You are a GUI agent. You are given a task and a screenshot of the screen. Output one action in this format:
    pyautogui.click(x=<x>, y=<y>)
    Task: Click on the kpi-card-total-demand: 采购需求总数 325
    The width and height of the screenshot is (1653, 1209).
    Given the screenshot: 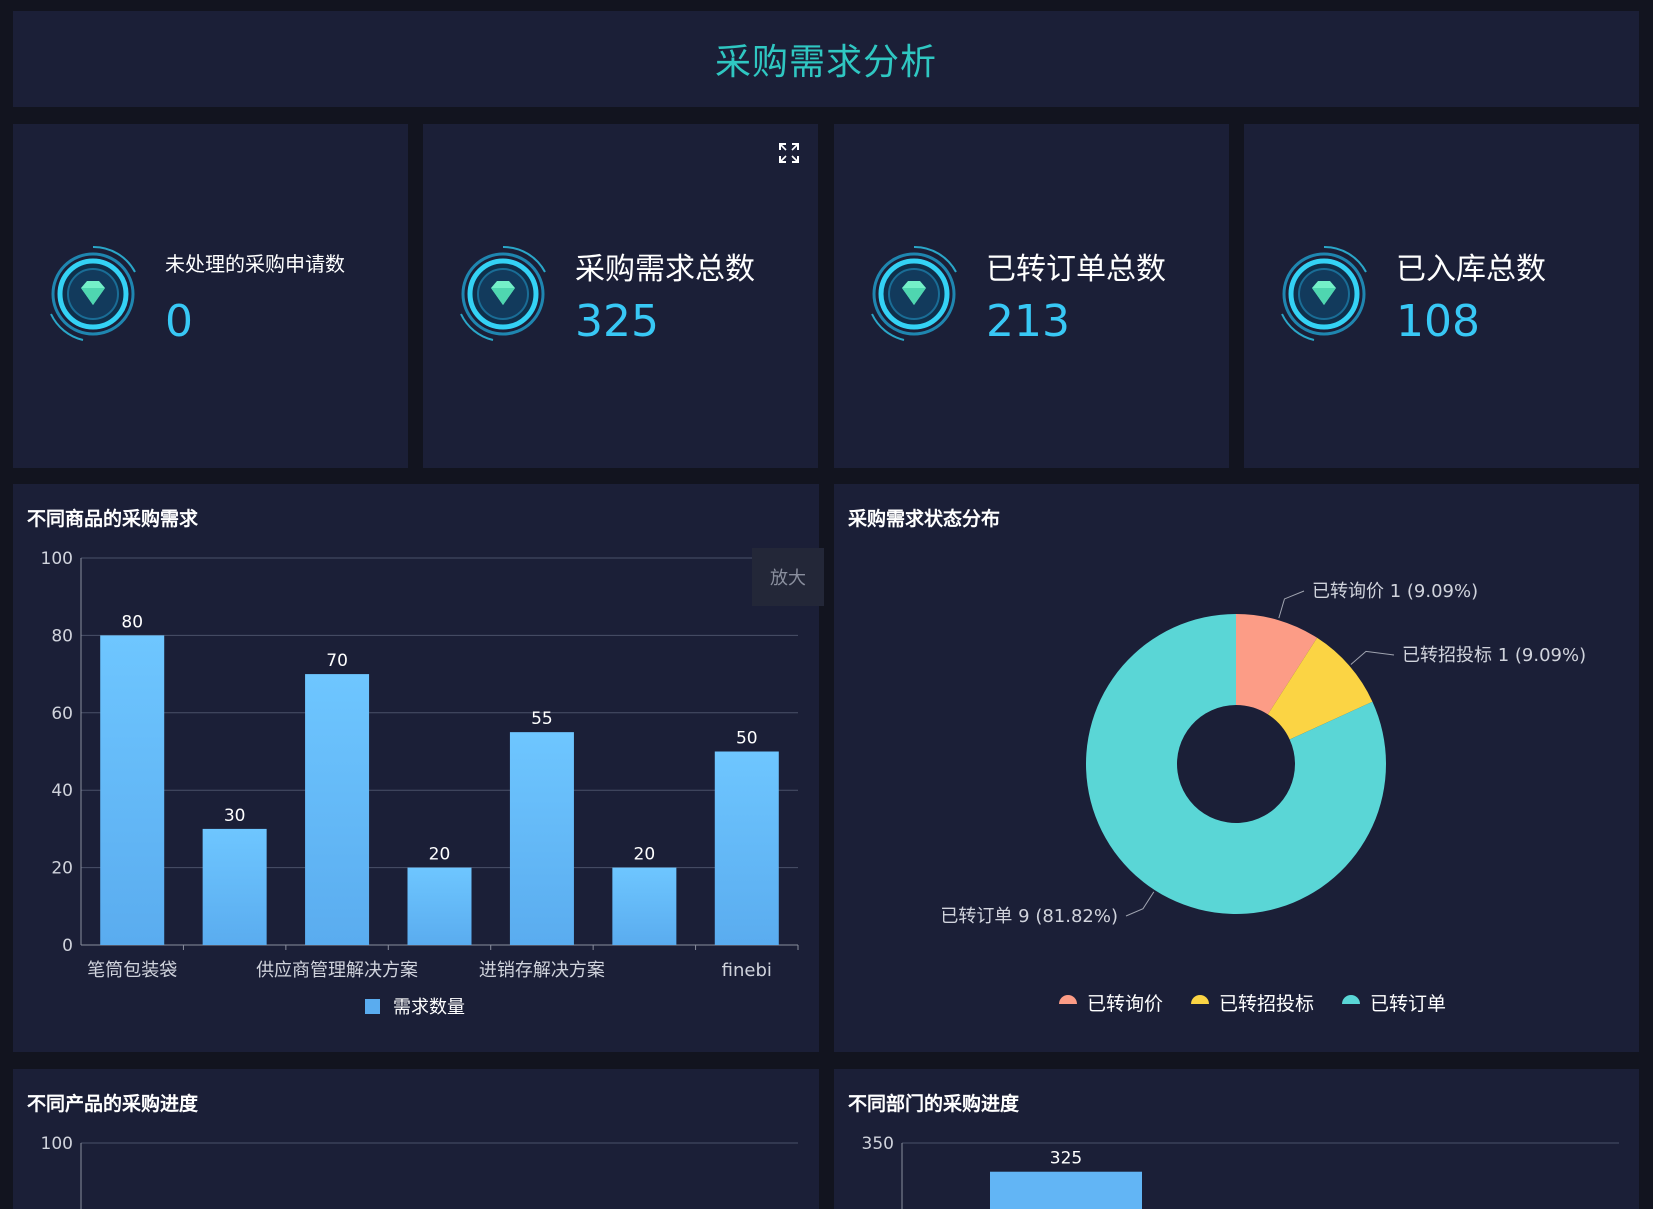 What is the action you would take?
    pyautogui.click(x=620, y=296)
    